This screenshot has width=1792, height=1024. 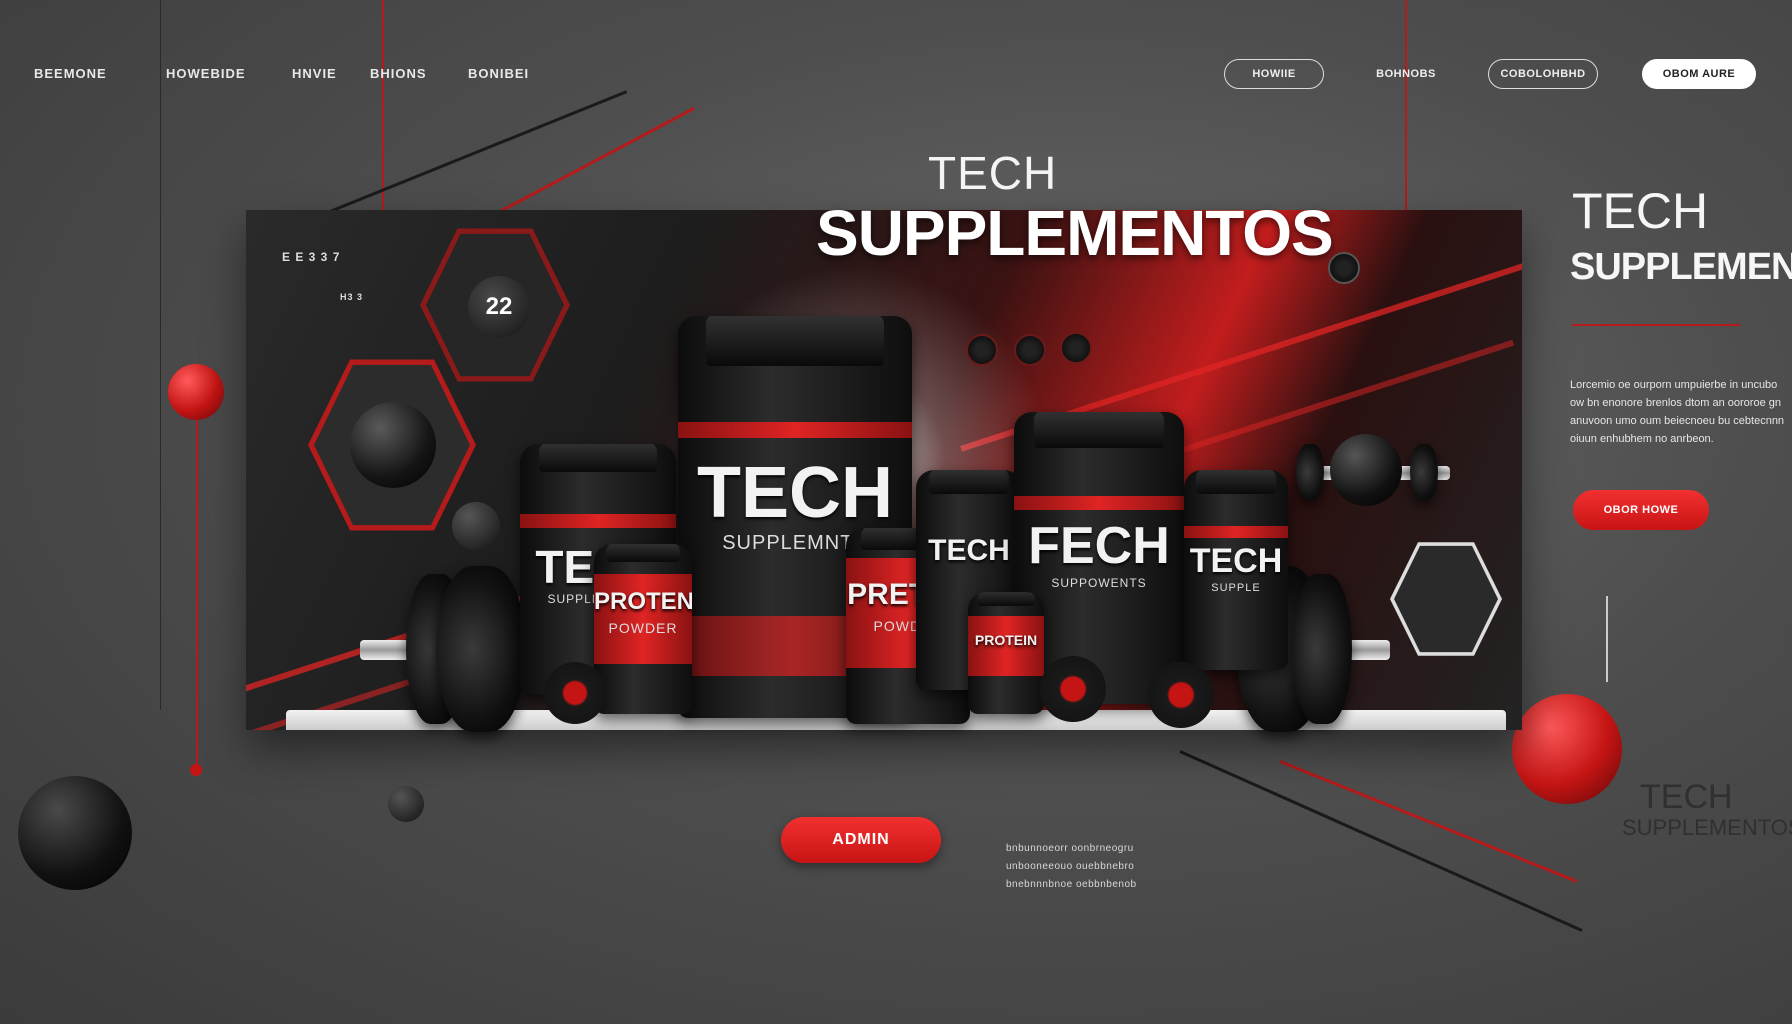 I want to click on watermark-subtitle: SUPPLEMENTOS, so click(x=1707, y=827).